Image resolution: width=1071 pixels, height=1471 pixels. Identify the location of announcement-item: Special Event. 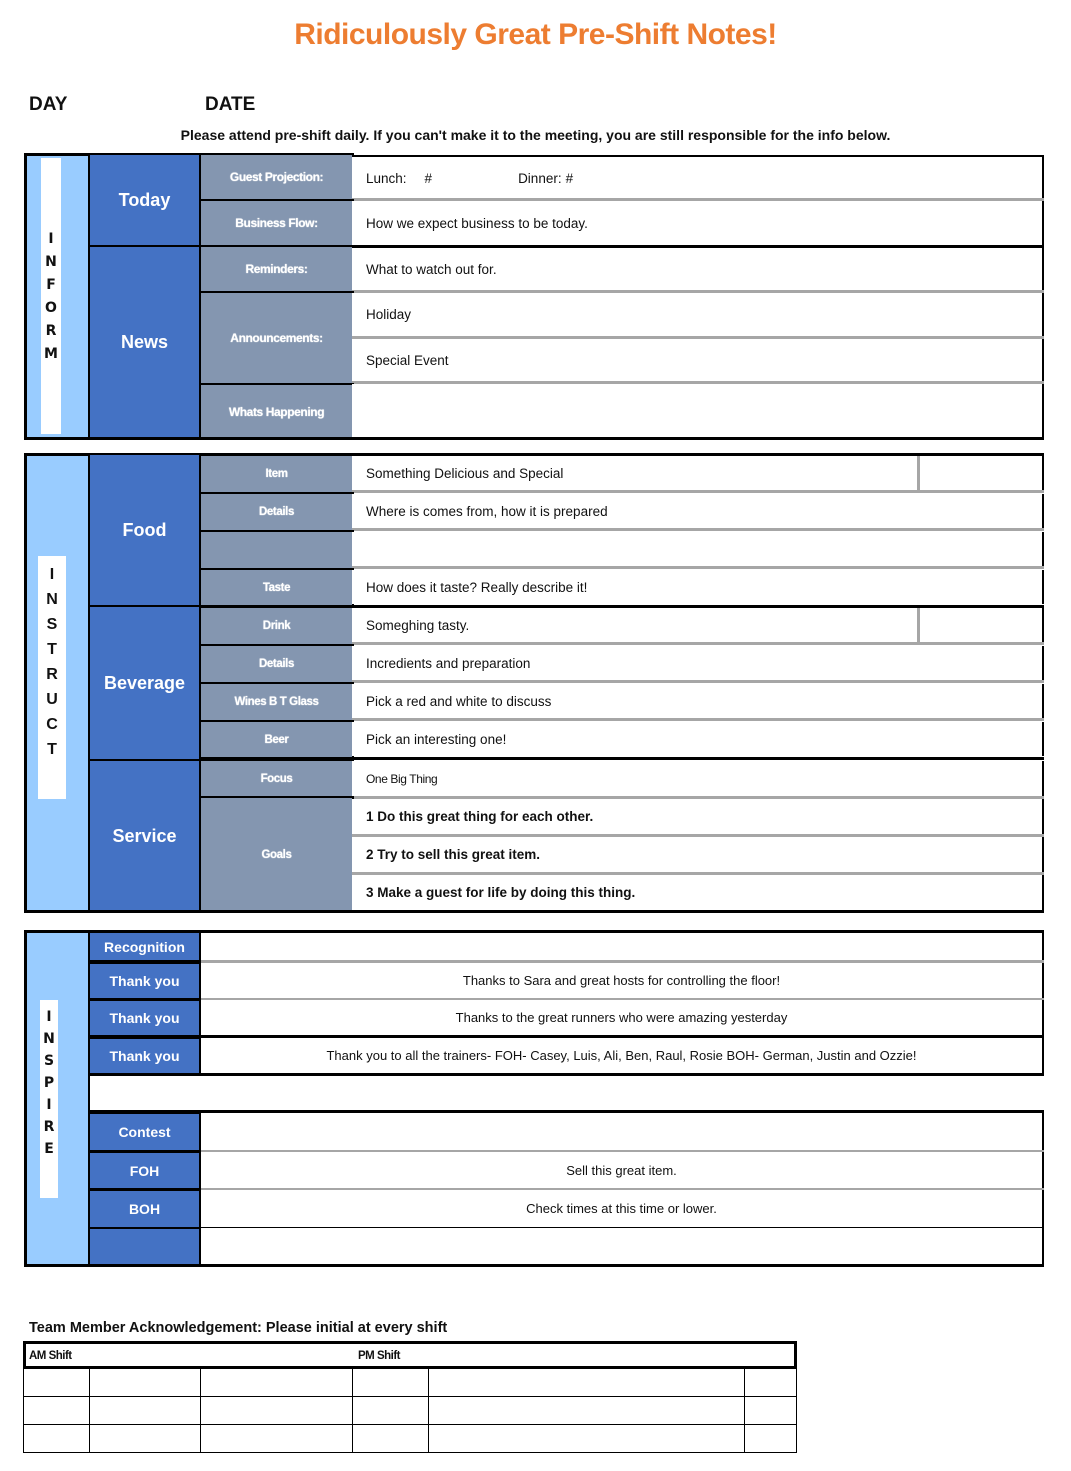
(698, 360).